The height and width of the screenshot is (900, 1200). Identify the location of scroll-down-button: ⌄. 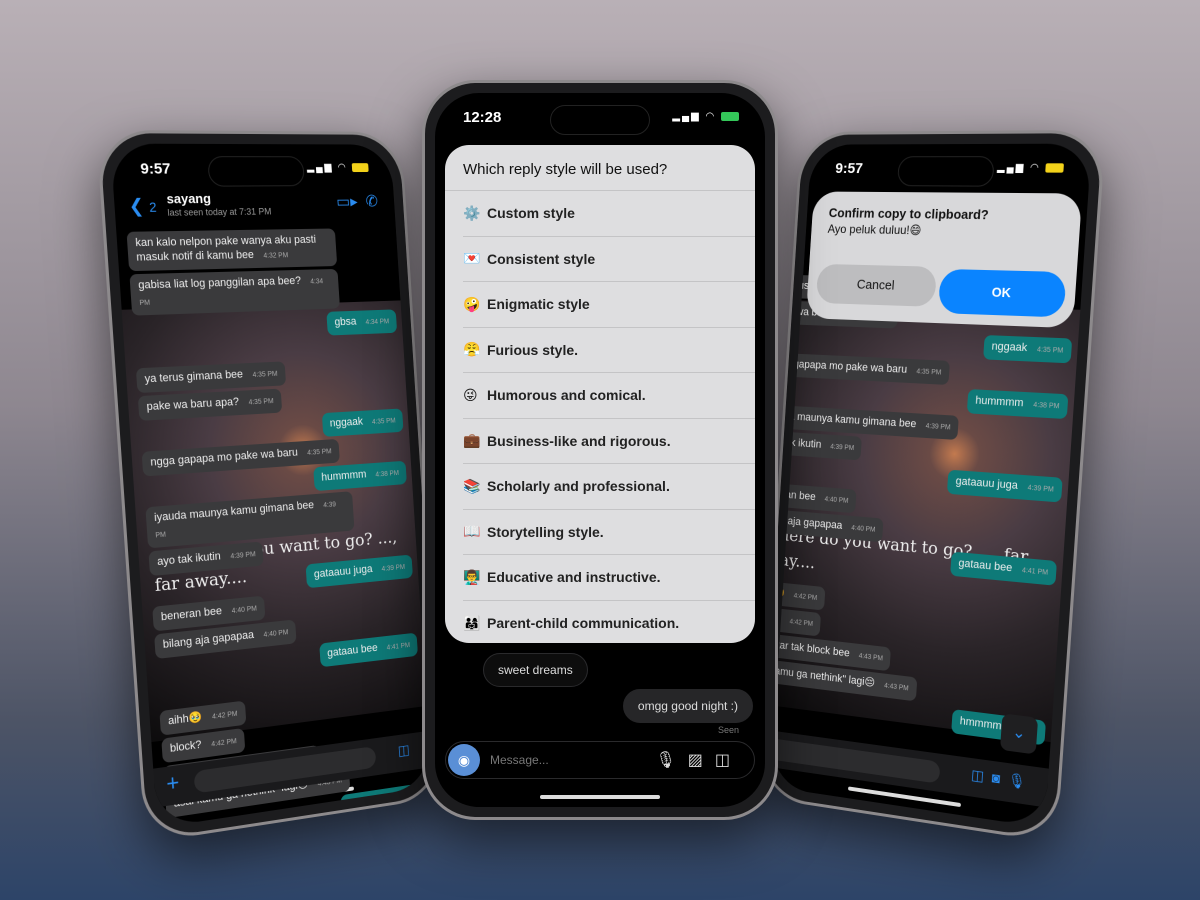
(1019, 734).